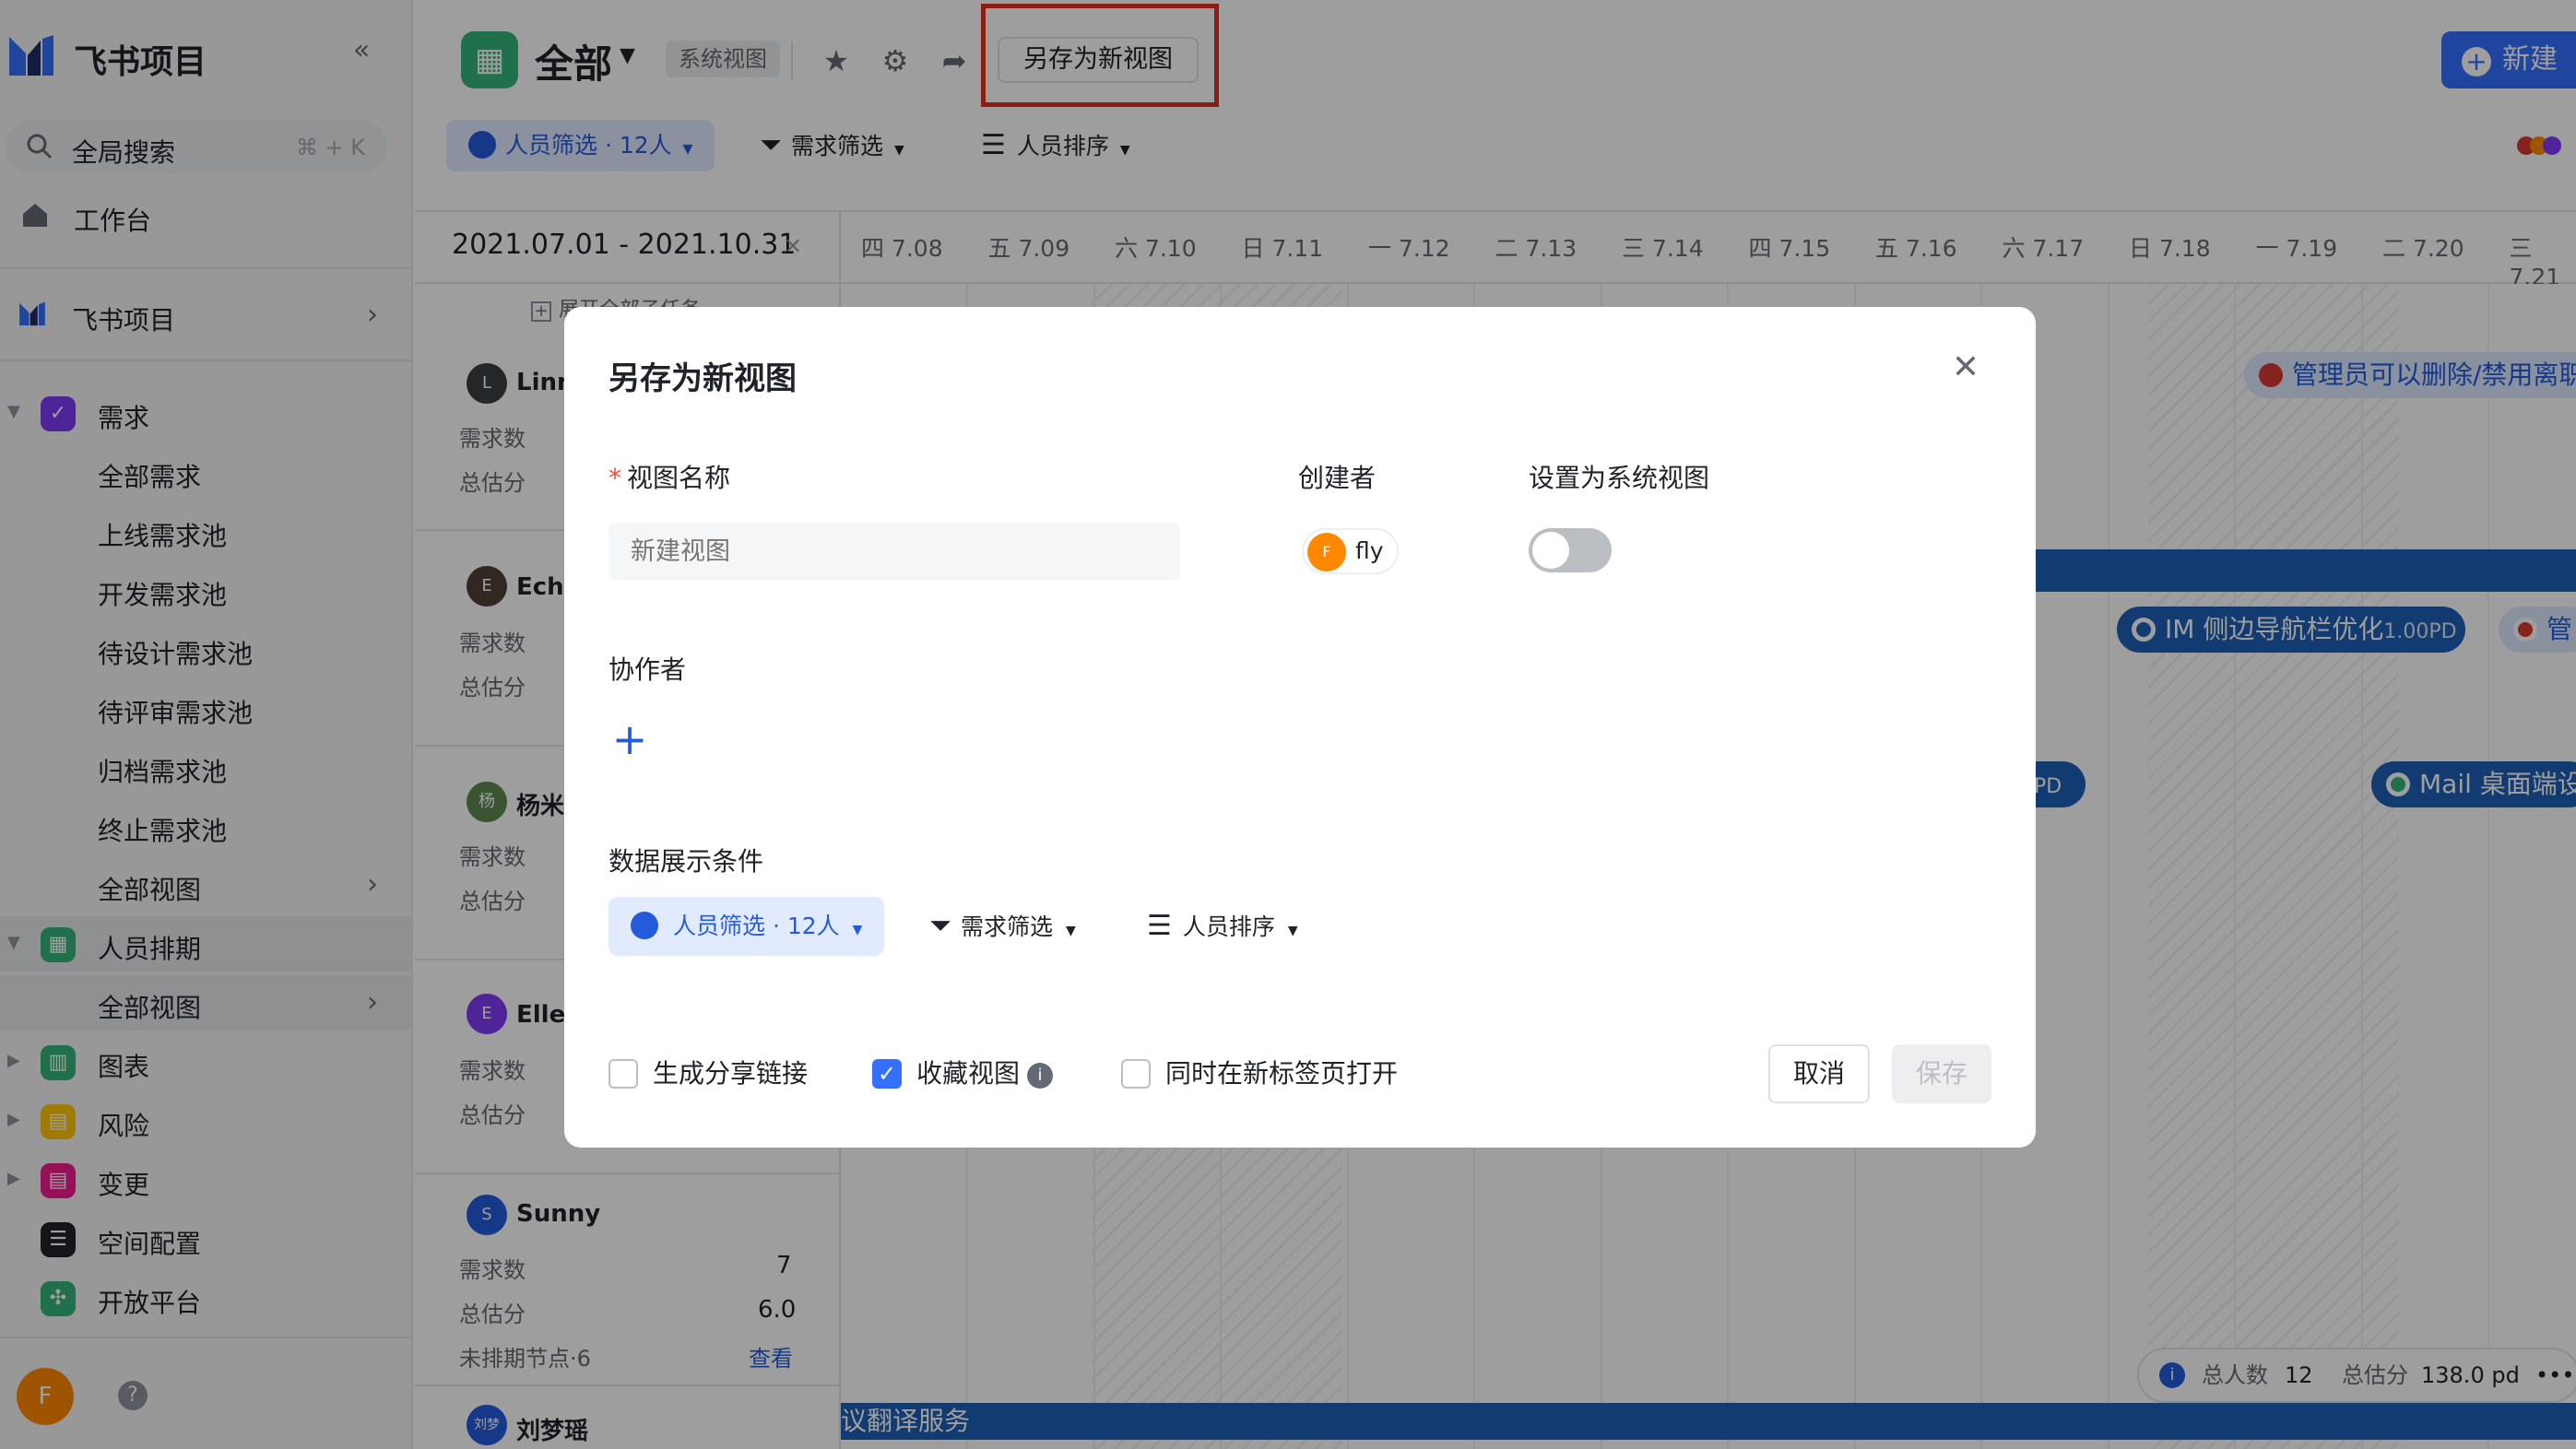 The width and height of the screenshot is (2576, 1449). Describe the element at coordinates (1282, 1073) in the screenshot. I see `new-tab-label: 同时在新标签页打开` at that location.